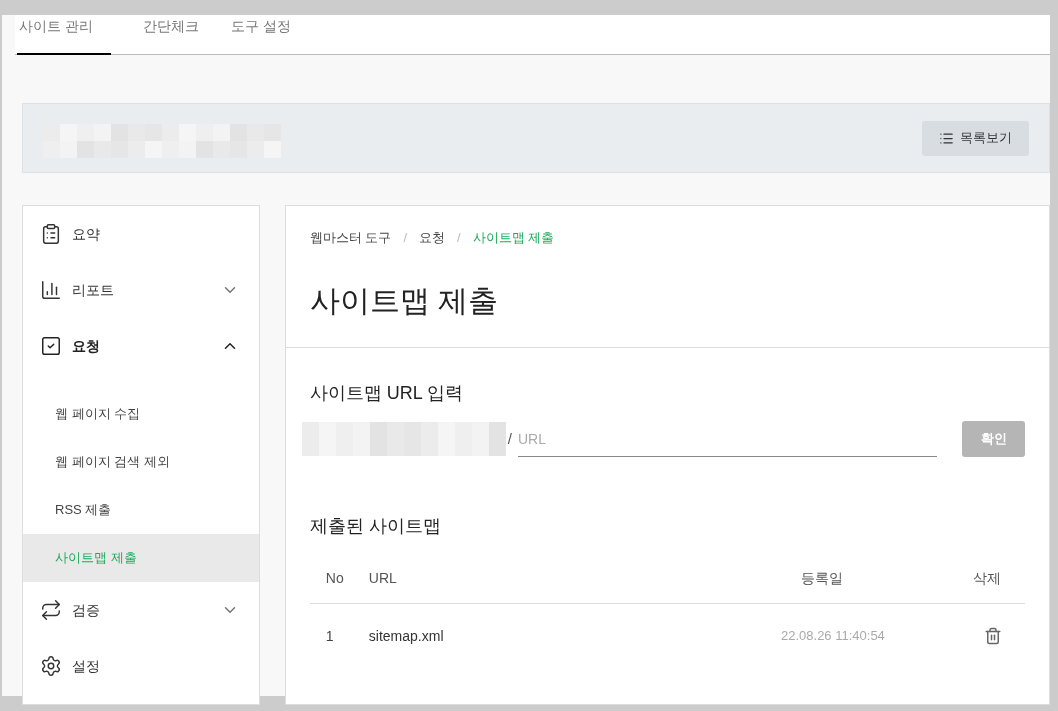 This screenshot has width=1058, height=711. I want to click on tab: 사이트 관리, so click(64, 35).